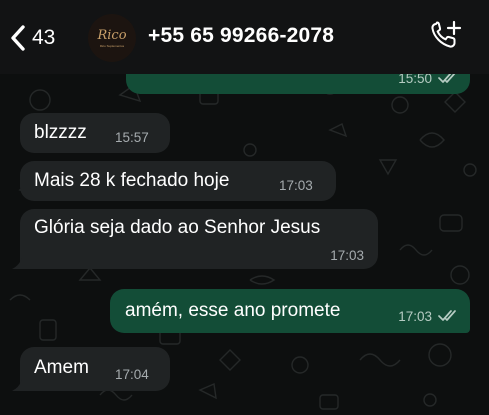 This screenshot has height=415, width=489. What do you see at coordinates (132, 374) in the screenshot?
I see `message-time: 17:04` at bounding box center [132, 374].